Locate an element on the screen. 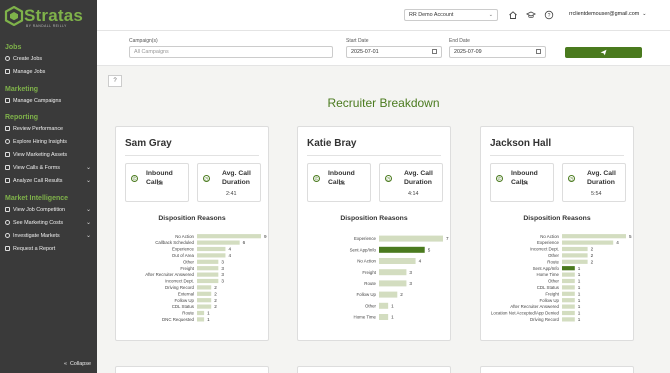  inbound-calls-stat: ✆ Inbound Calls 50 is located at coordinates (157, 182).